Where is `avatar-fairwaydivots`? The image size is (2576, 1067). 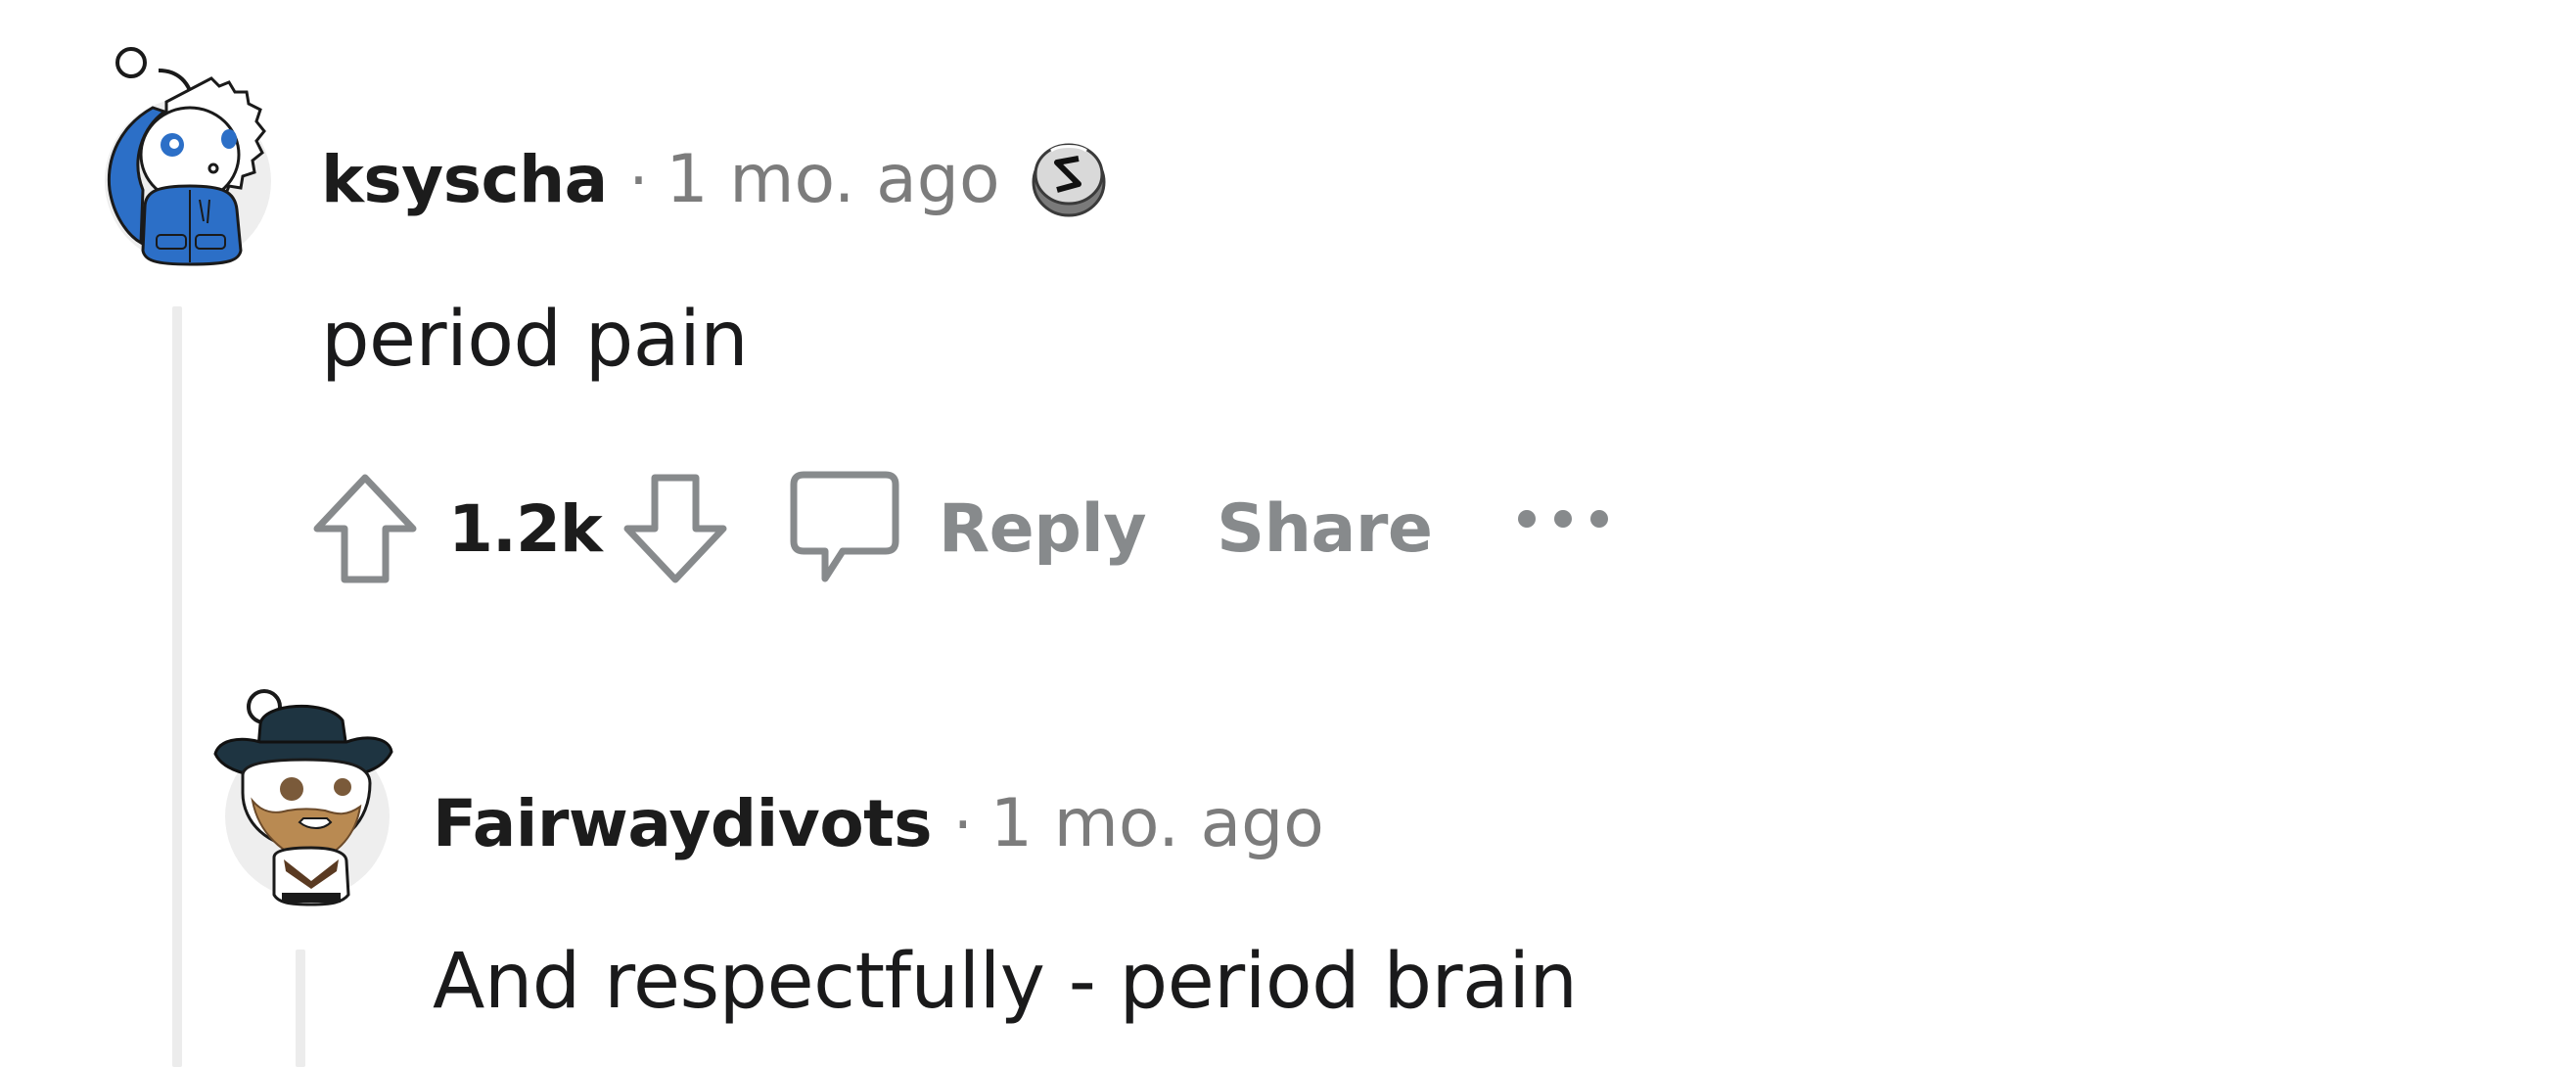 avatar-fairwaydivots is located at coordinates (302, 797).